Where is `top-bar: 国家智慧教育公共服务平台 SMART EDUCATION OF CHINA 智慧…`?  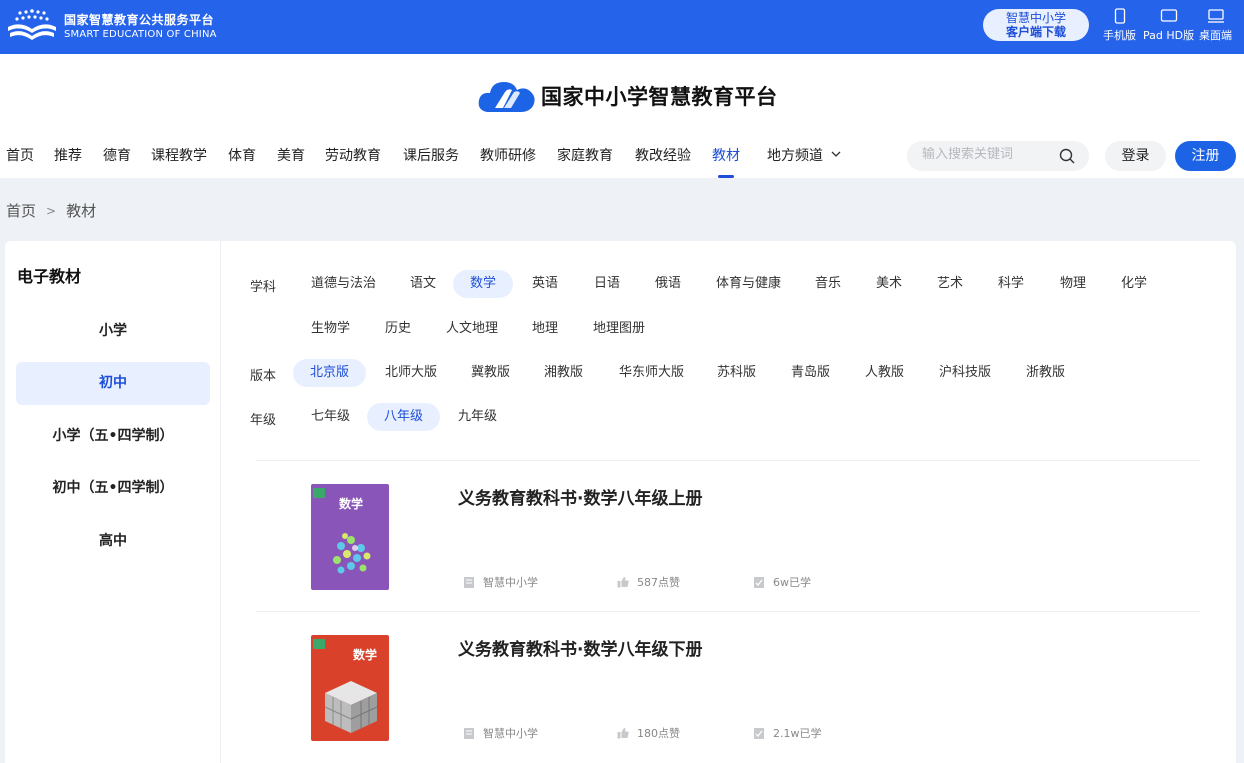 top-bar: 国家智慧教育公共服务平台 SMART EDUCATION OF CHINA 智慧… is located at coordinates (622, 27).